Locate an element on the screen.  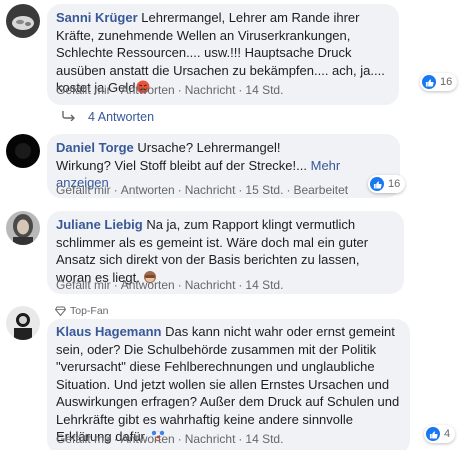
reply-arrow-icon is located at coordinates (69, 117).